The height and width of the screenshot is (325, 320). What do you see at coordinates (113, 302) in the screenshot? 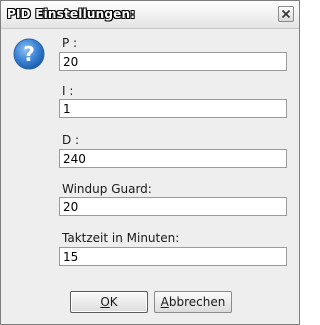
I see `ok-label-rest: K` at bounding box center [113, 302].